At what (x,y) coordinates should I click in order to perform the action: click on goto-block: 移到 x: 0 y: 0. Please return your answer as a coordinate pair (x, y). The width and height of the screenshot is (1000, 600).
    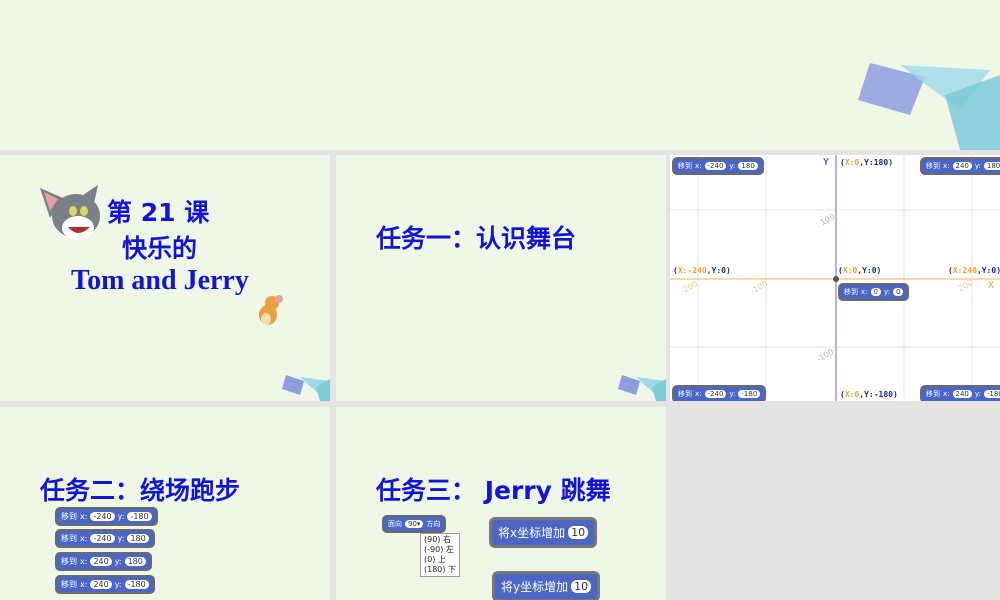
    Looking at the image, I should click on (874, 292).